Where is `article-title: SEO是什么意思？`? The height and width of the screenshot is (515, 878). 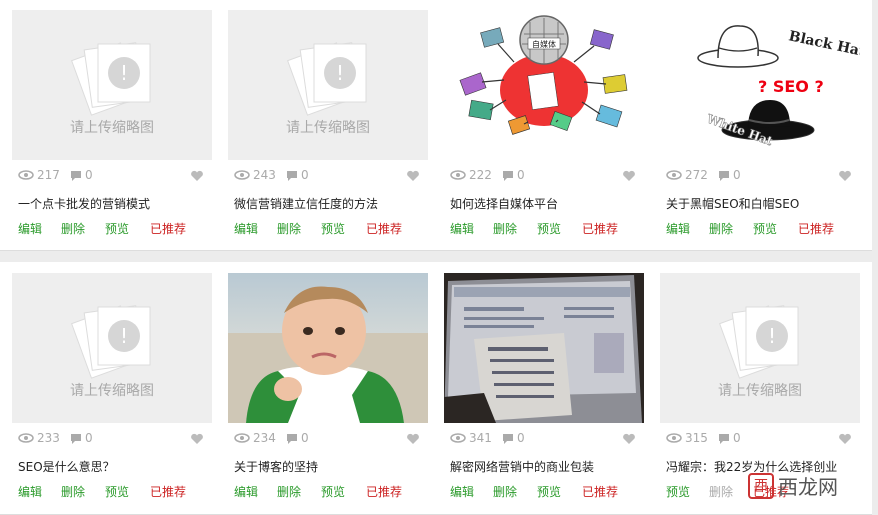
article-title: SEO是什么意思？ is located at coordinates (112, 466).